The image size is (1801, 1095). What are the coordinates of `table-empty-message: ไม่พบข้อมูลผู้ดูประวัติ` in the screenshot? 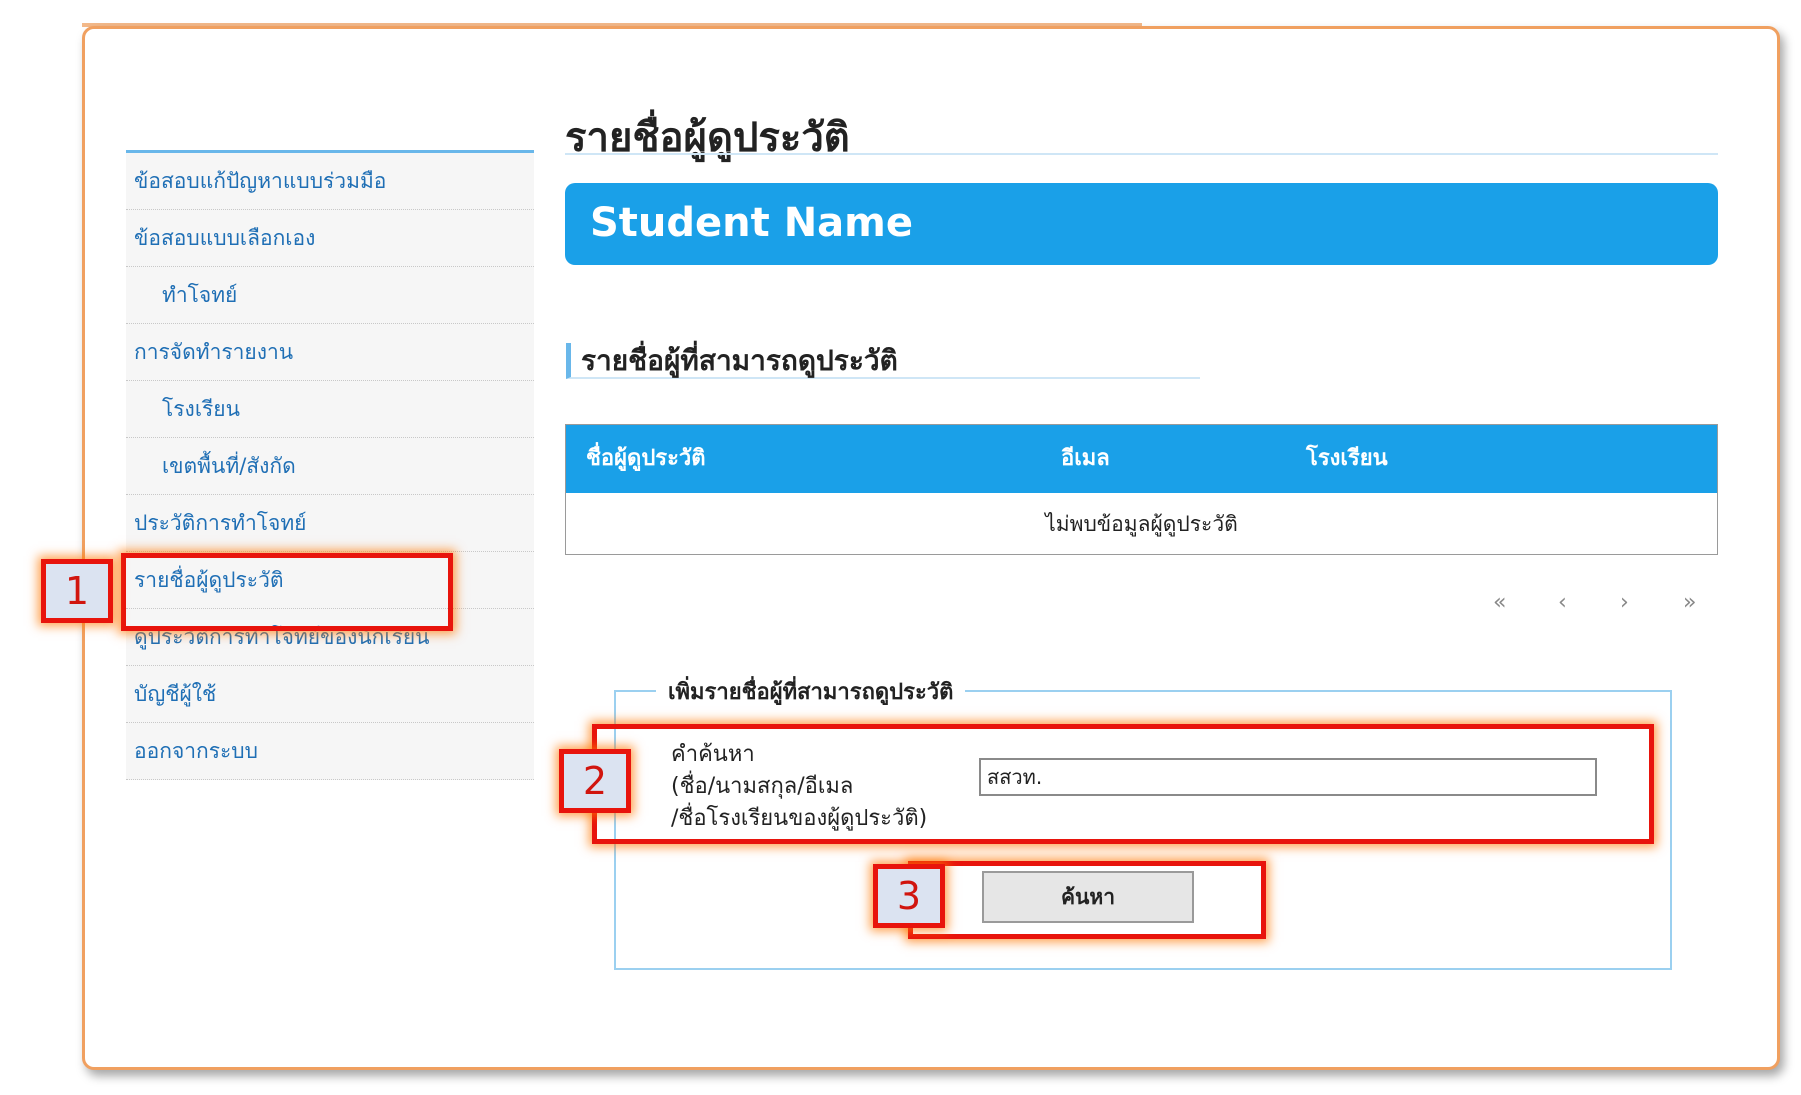 It's located at (1141, 524).